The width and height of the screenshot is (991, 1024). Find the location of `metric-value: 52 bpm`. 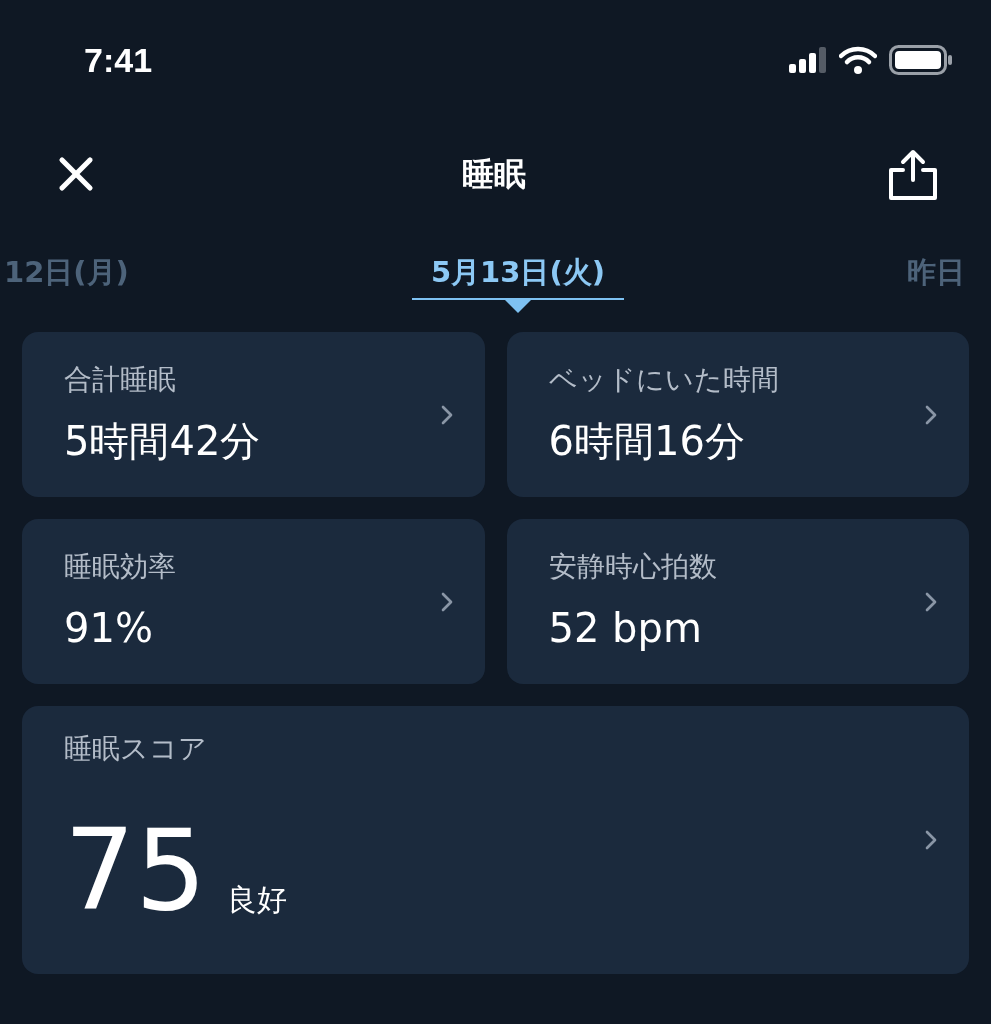

metric-value: 52 bpm is located at coordinates (625, 628).